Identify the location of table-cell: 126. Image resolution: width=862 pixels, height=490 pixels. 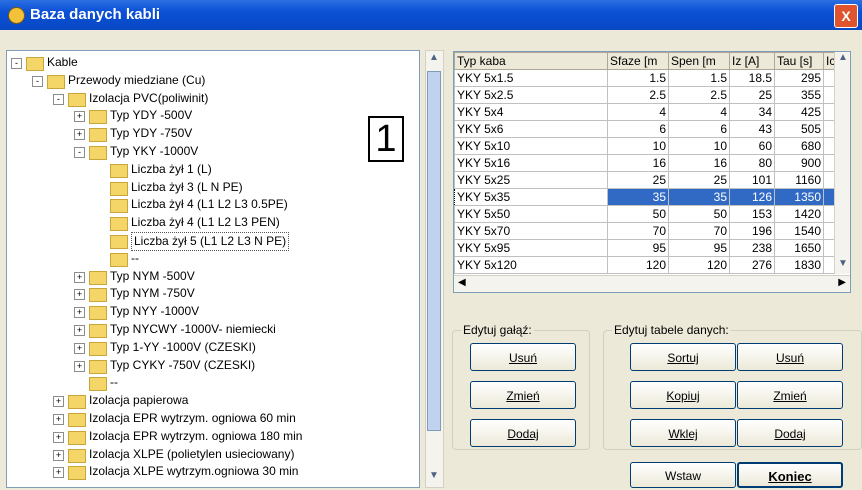
(752, 197).